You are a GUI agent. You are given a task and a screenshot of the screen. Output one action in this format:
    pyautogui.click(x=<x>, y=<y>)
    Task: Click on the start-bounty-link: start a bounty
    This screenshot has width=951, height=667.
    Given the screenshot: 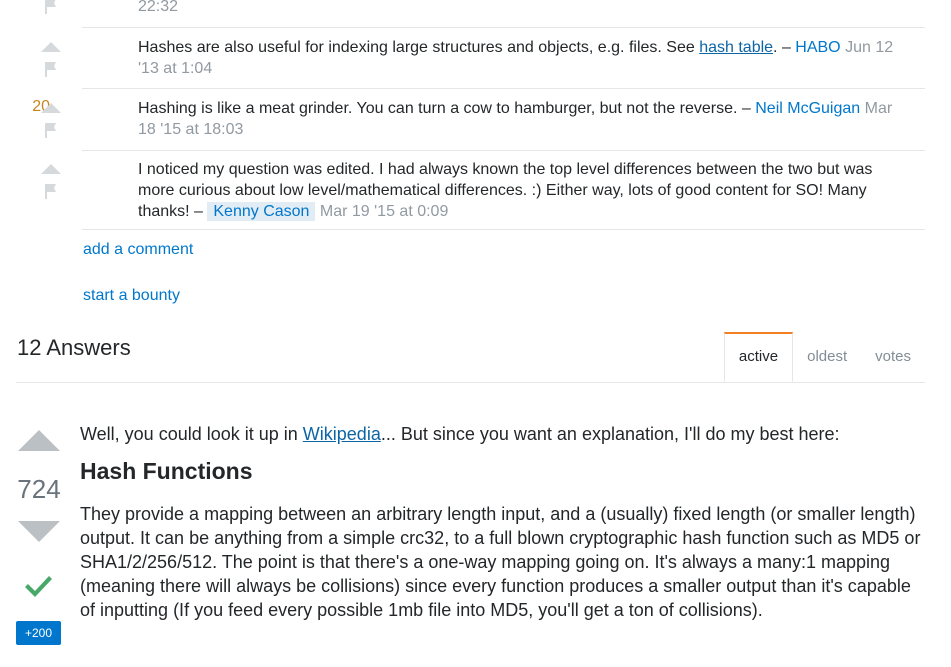 What is the action you would take?
    pyautogui.click(x=131, y=296)
    